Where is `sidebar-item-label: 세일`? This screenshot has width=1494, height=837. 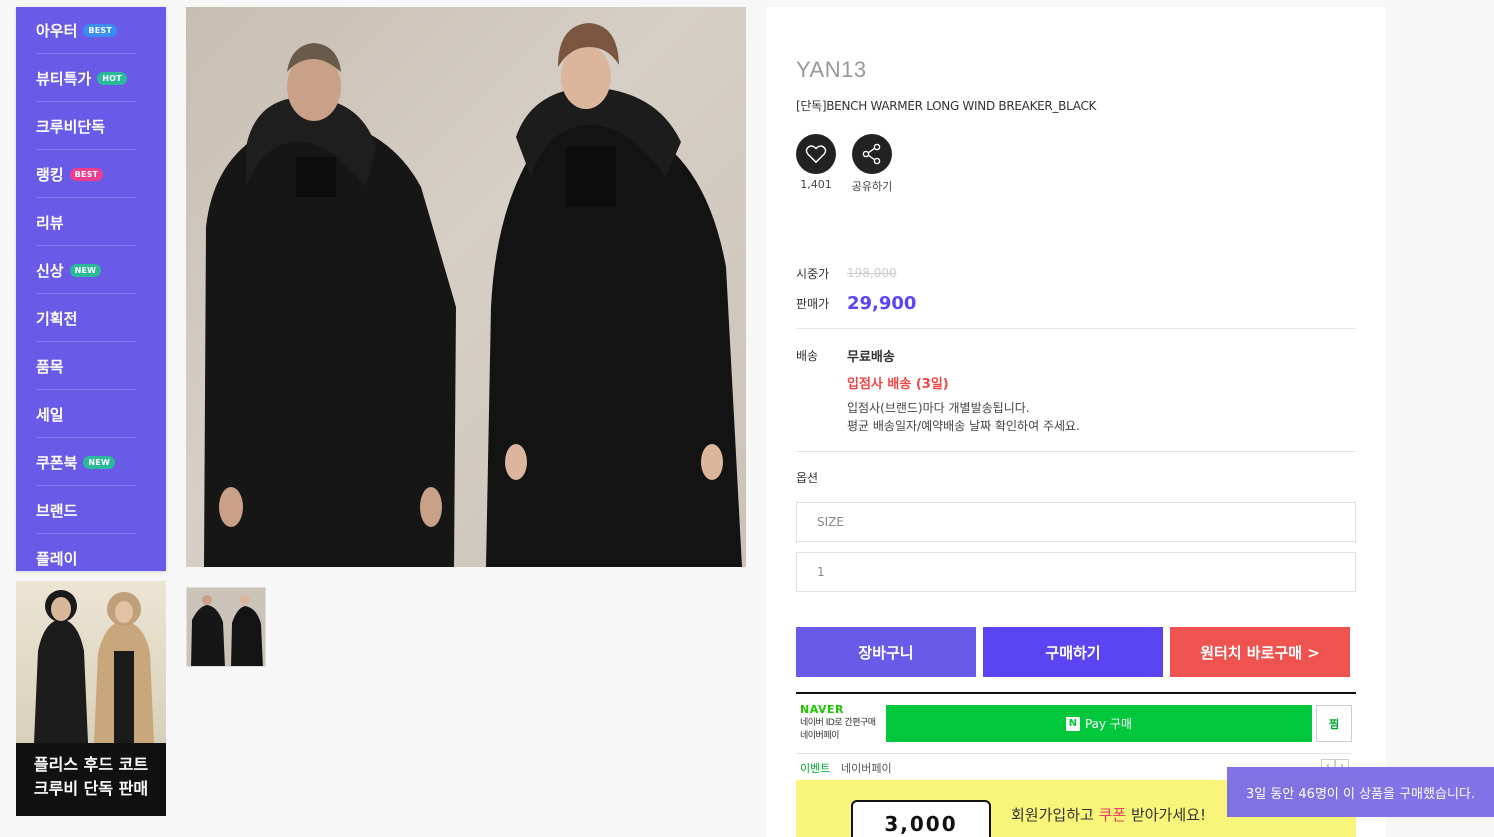
sidebar-item-label: 세일 is located at coordinates (50, 414).